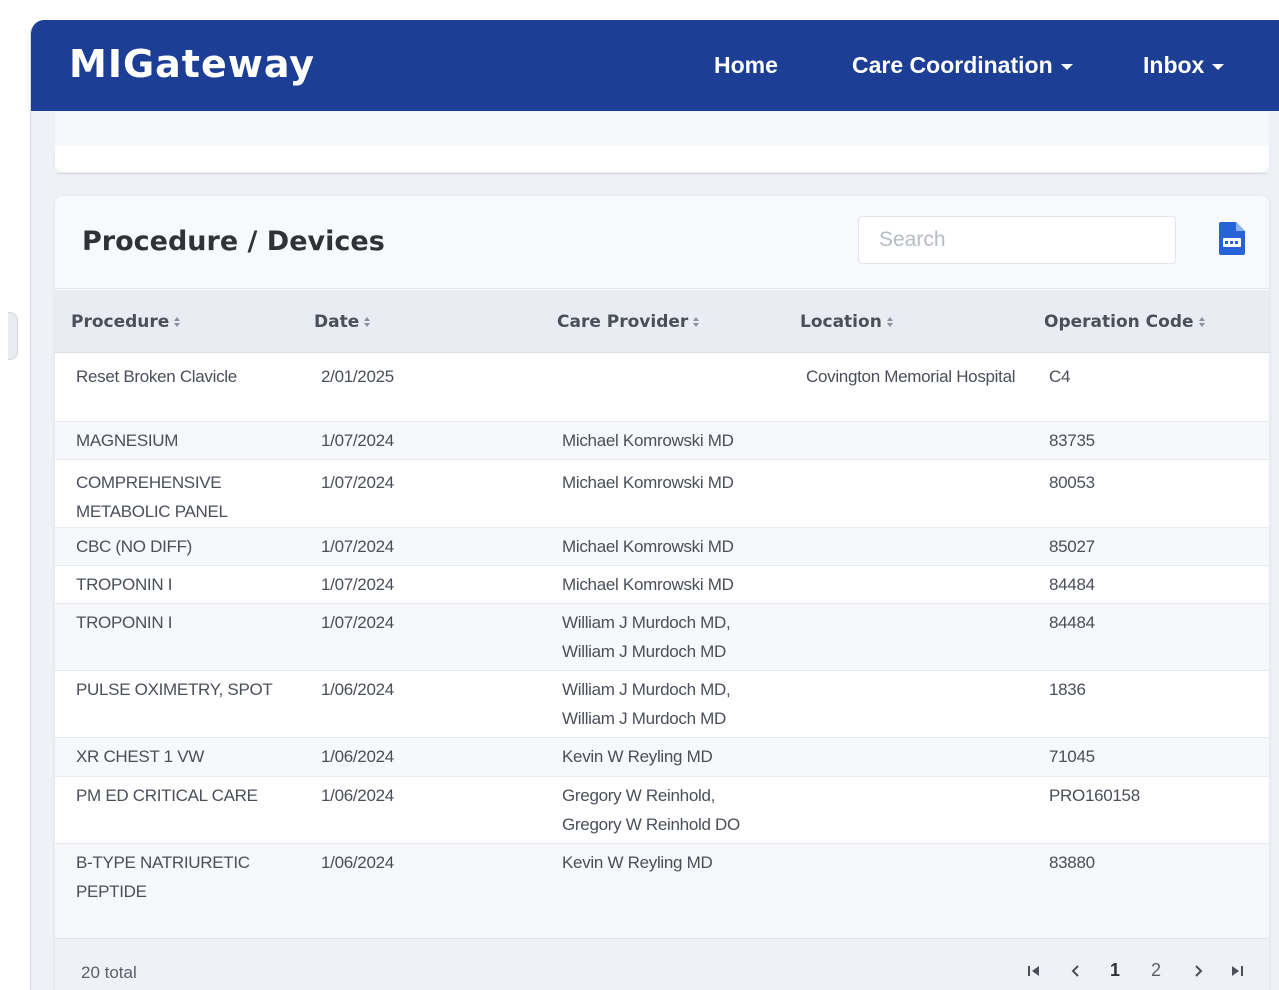  Describe the element at coordinates (1198, 971) in the screenshot. I see `next-page-icon` at that location.